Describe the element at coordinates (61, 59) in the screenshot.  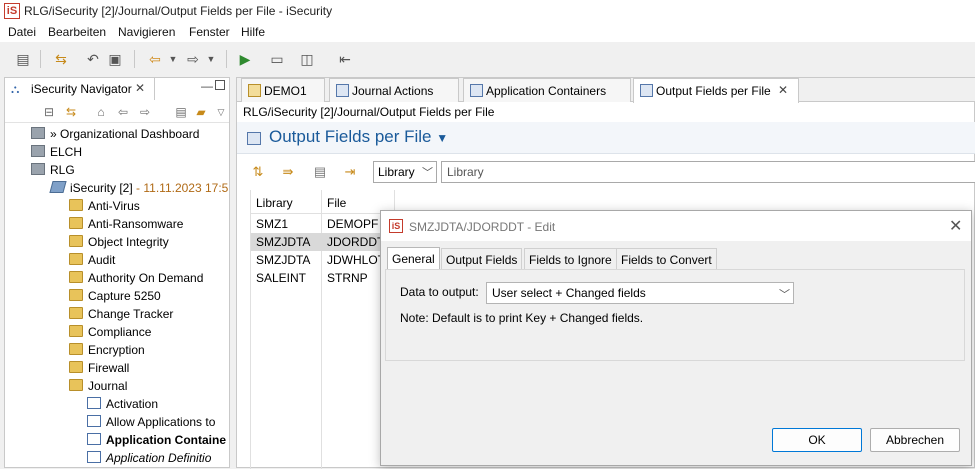
I see `refresh-icon: ⇆` at that location.